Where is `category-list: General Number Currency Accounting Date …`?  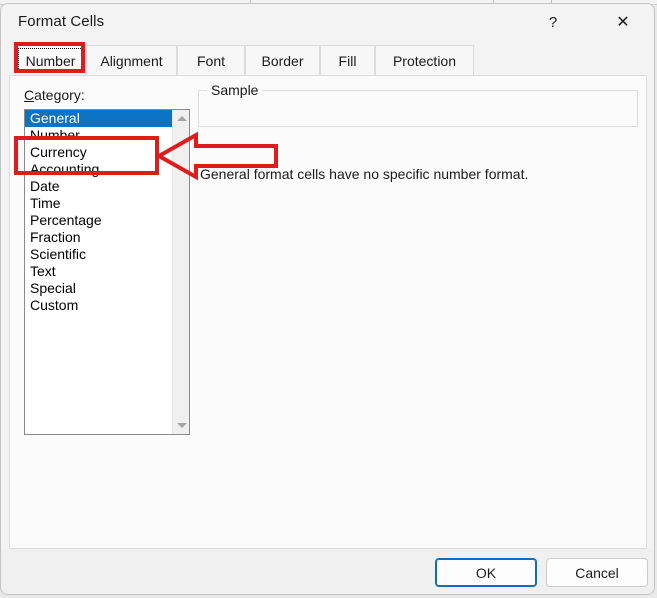
category-list: General Number Currency Accounting Date … is located at coordinates (99, 212).